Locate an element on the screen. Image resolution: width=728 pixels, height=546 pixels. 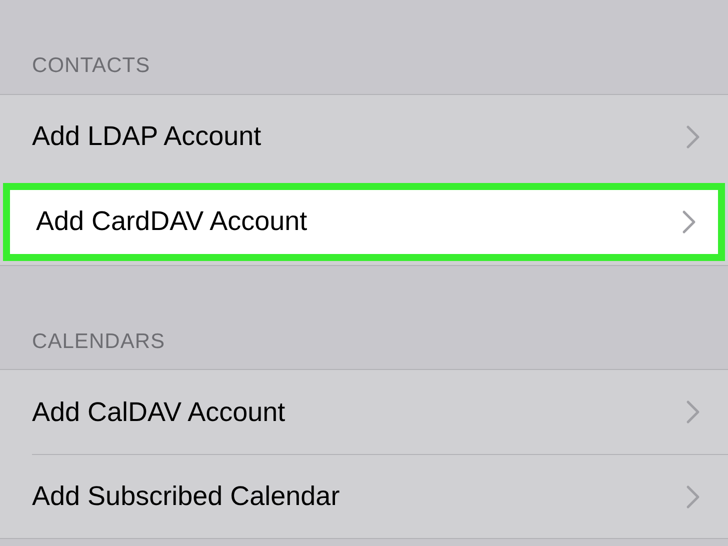
settings-row: Add CardDAV Account is located at coordinates (364, 221).